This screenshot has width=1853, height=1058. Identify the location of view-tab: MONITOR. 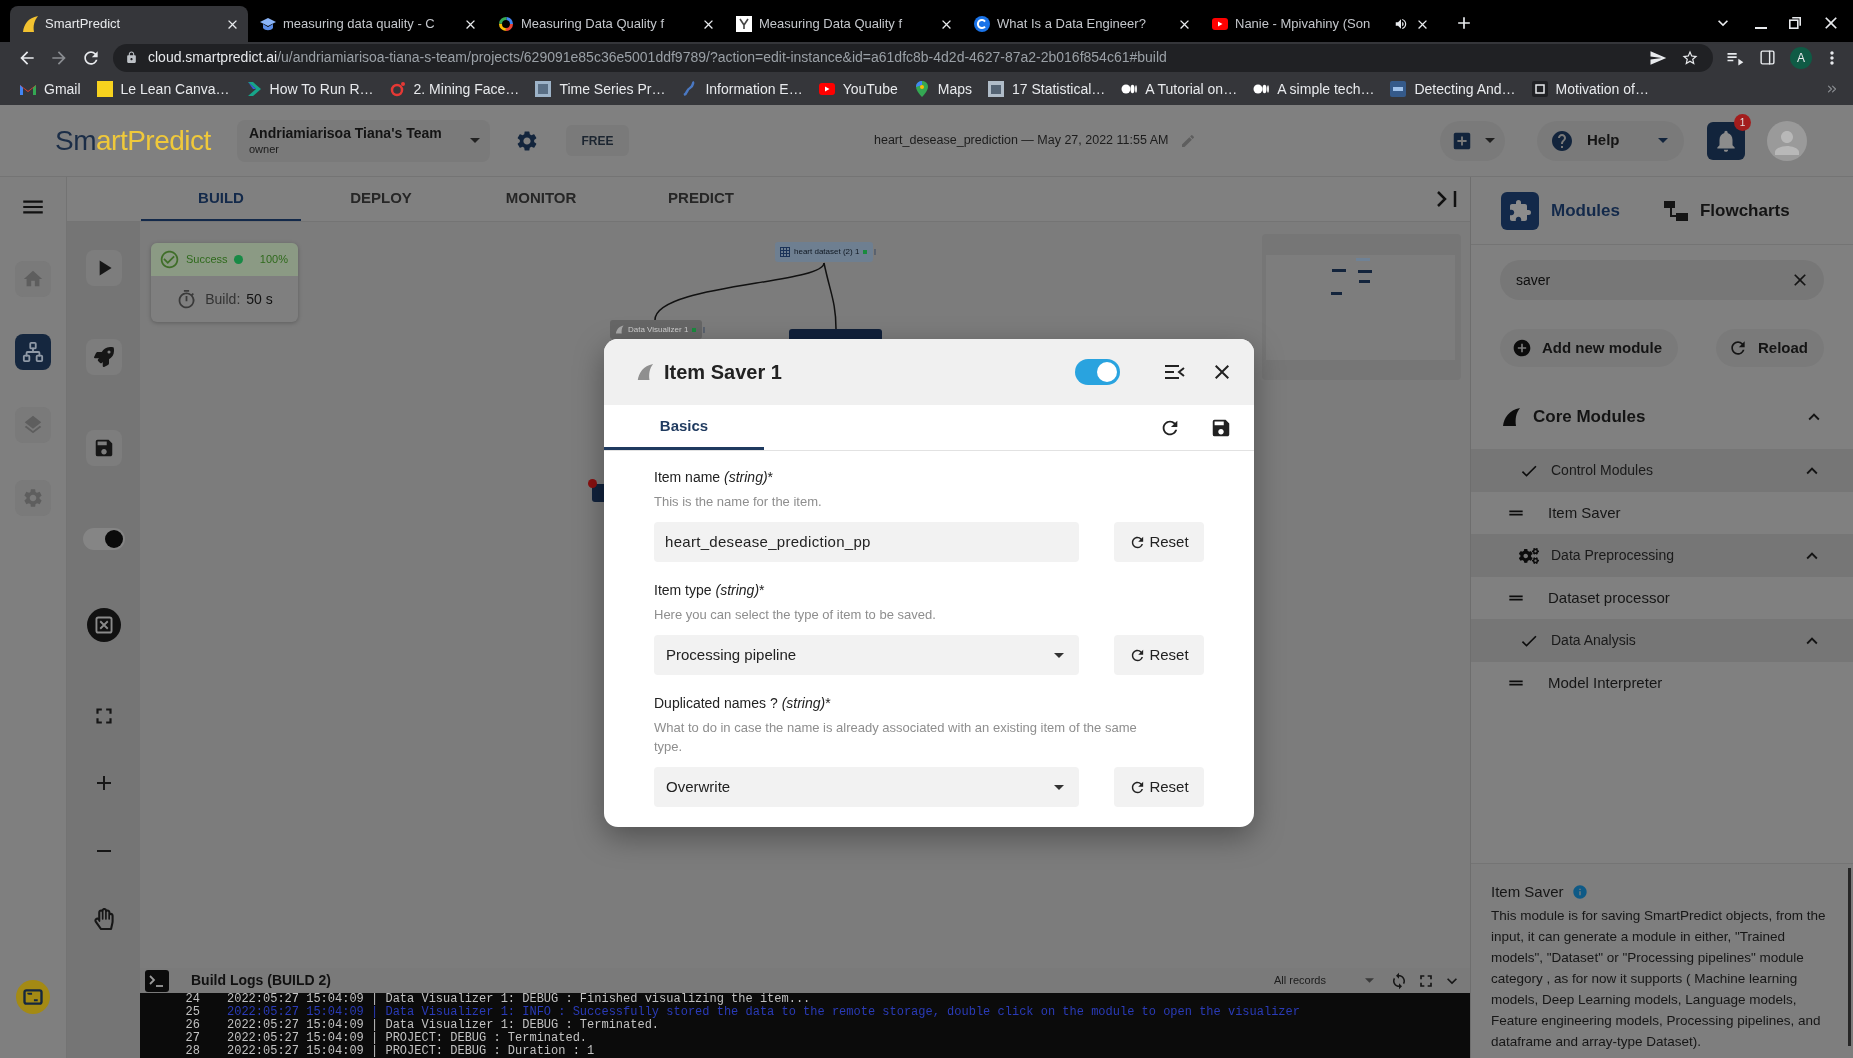
(541, 199).